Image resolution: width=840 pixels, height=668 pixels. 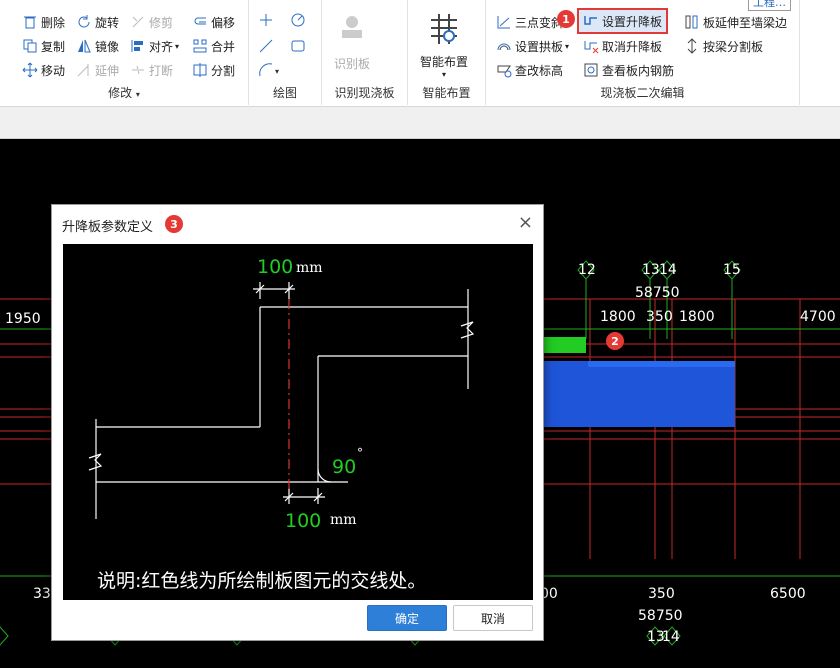 I want to click on split-icon, so click(x=200, y=70).